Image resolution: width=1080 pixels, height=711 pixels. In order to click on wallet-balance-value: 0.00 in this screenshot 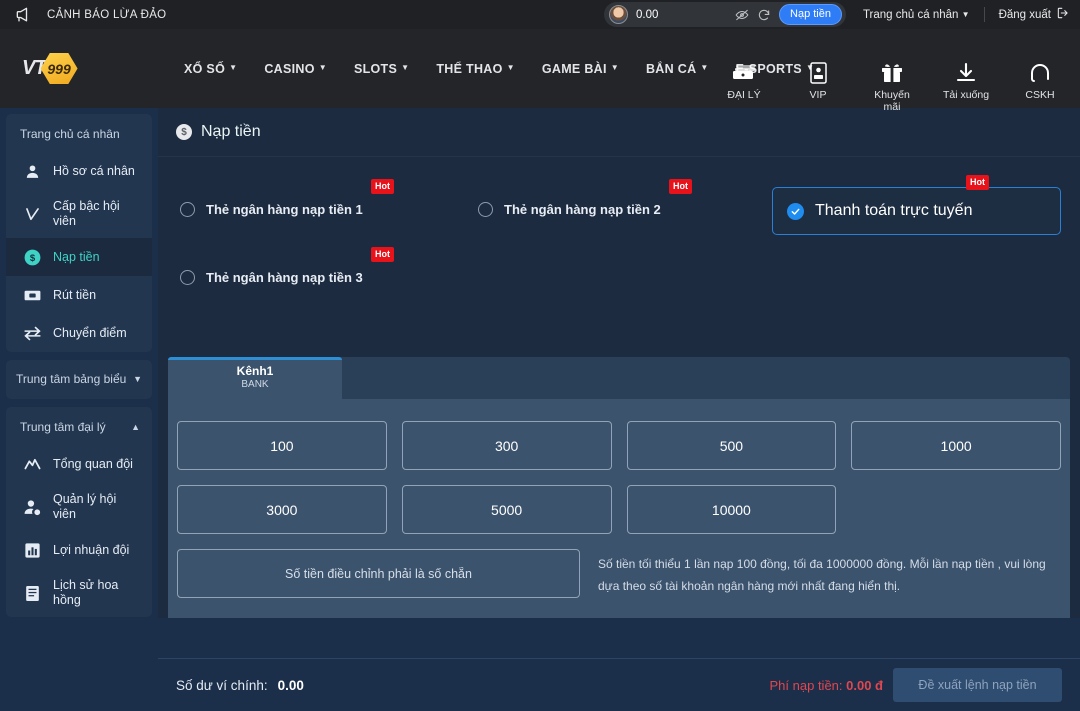, I will do `click(290, 685)`.